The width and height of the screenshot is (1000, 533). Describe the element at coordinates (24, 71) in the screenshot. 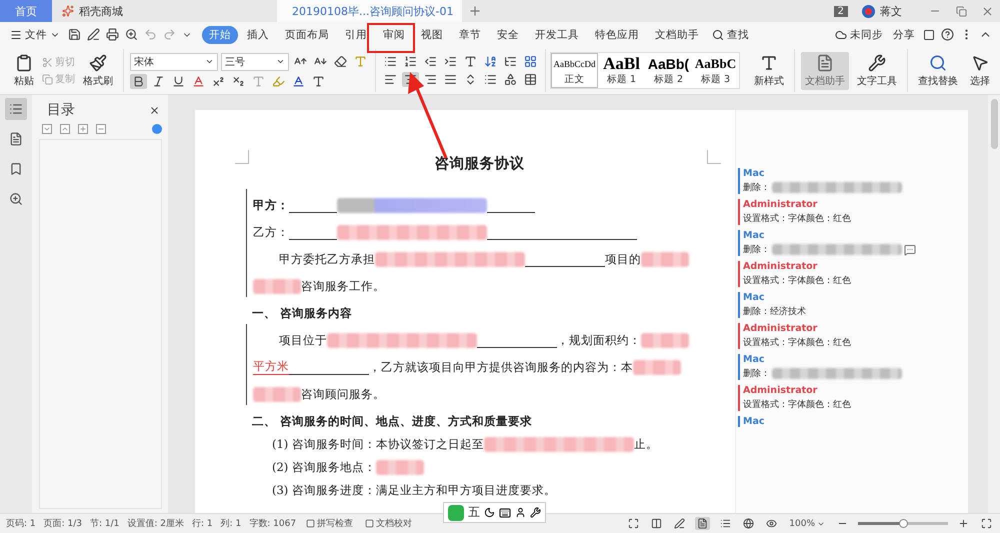

I see `paste-button: 粘贴` at that location.